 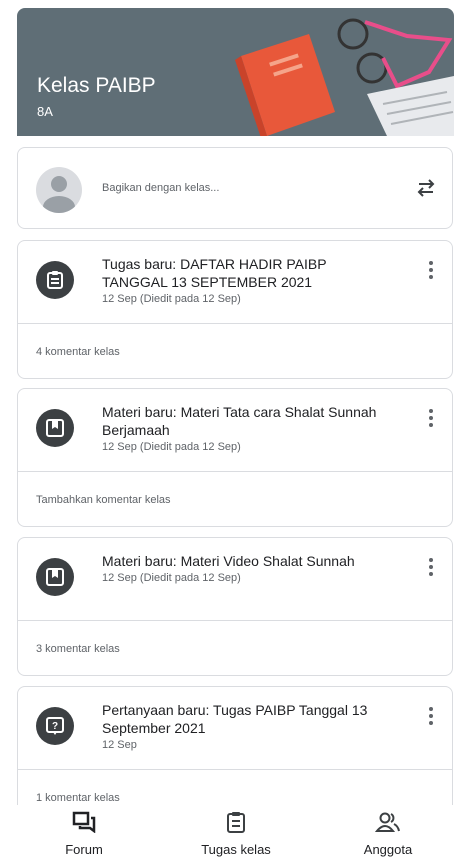 What do you see at coordinates (236, 849) in the screenshot?
I see `nav-classwork-label: Tugas kelas` at bounding box center [236, 849].